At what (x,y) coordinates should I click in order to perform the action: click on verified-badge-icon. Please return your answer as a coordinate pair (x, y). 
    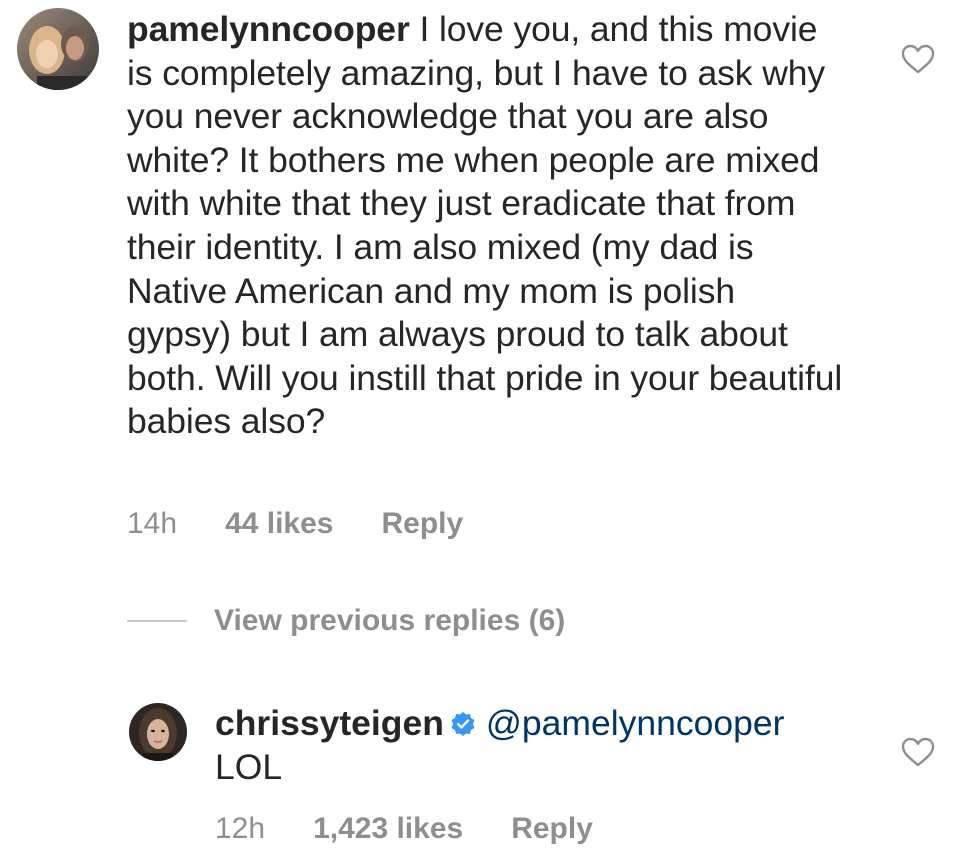
    Looking at the image, I should click on (463, 720).